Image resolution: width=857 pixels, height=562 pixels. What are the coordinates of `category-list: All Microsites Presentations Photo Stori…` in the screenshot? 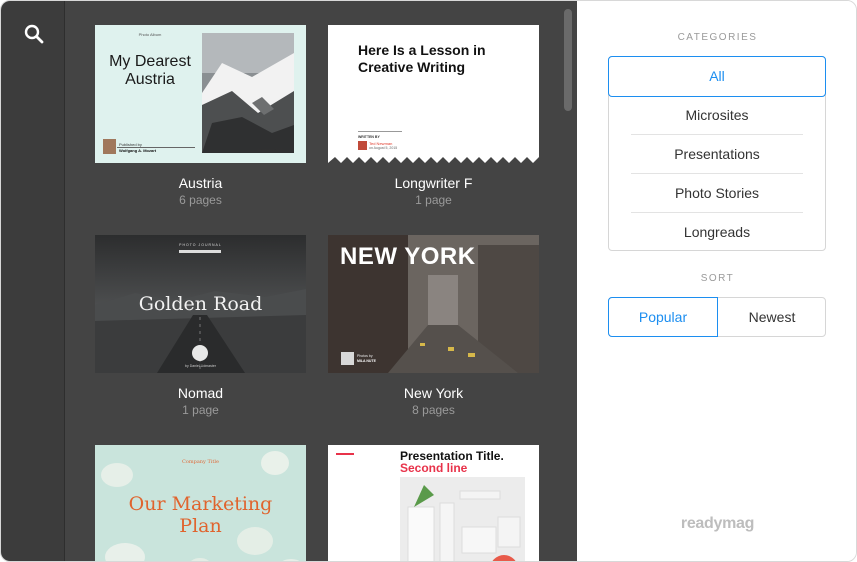 It's located at (717, 153).